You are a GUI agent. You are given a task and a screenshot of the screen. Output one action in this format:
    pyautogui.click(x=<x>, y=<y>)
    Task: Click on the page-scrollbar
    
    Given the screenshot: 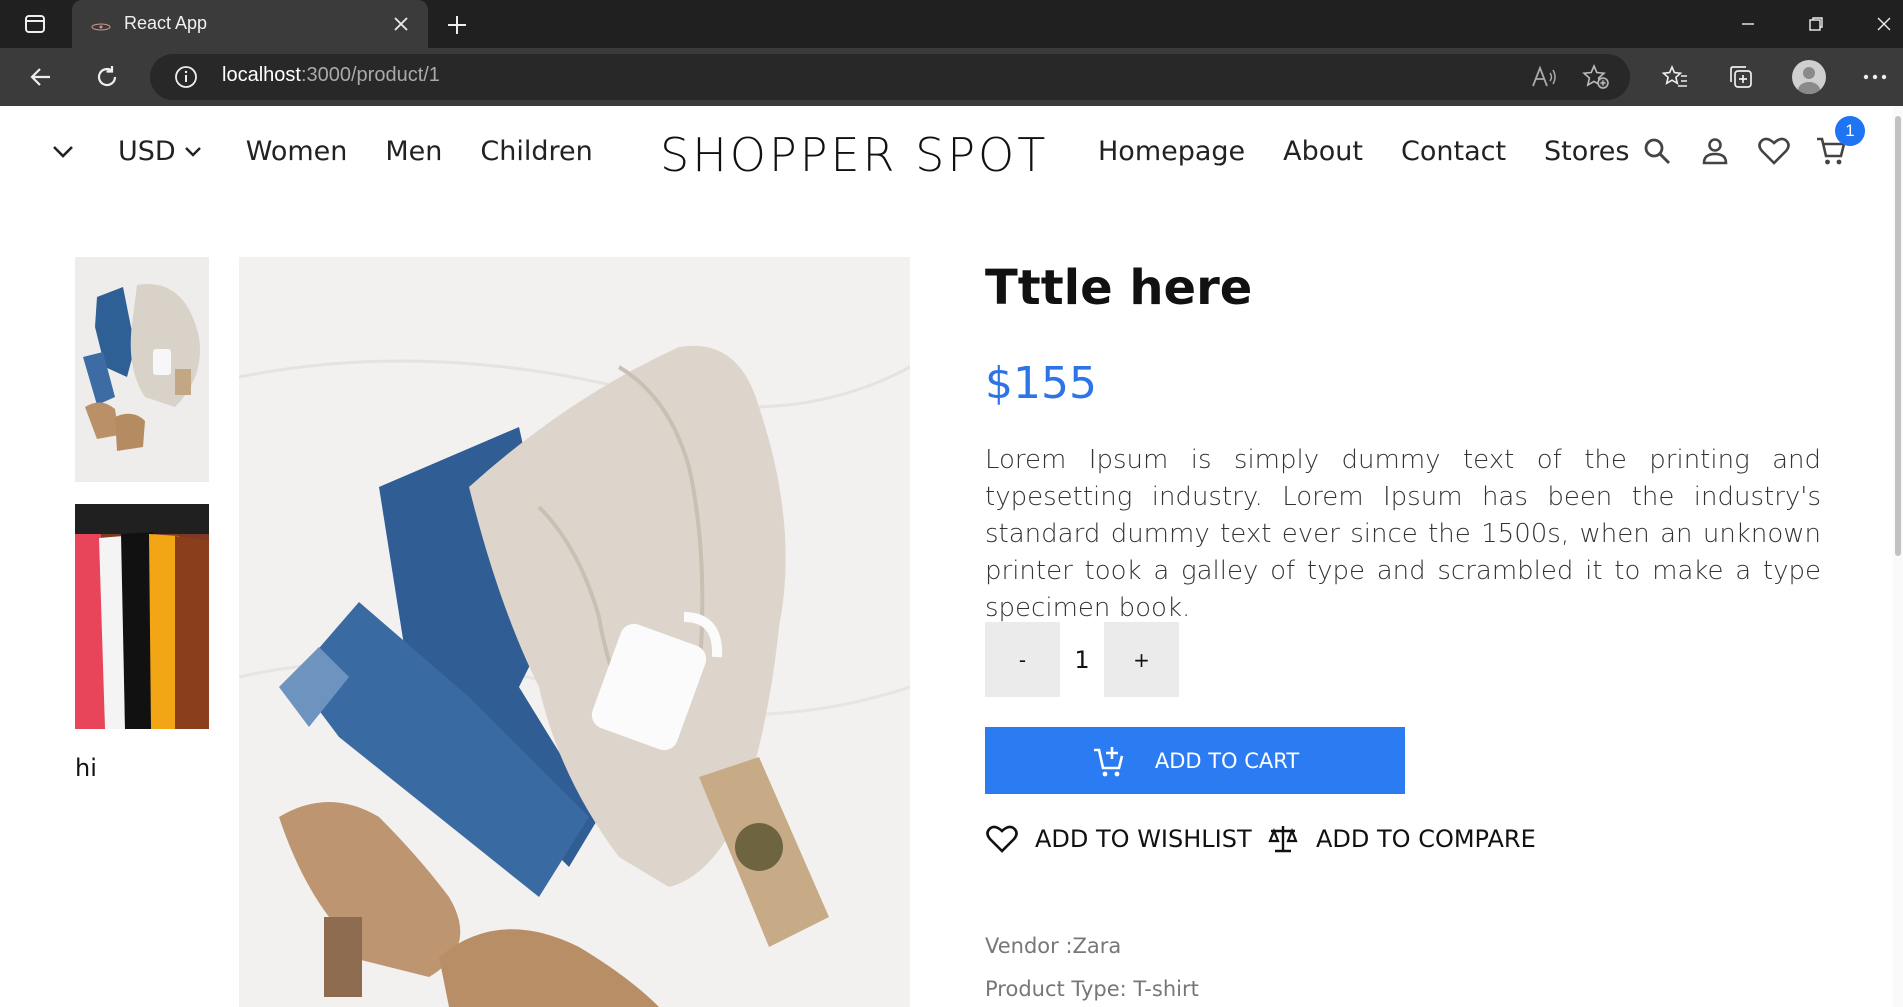 What is the action you would take?
    pyautogui.click(x=1898, y=556)
    